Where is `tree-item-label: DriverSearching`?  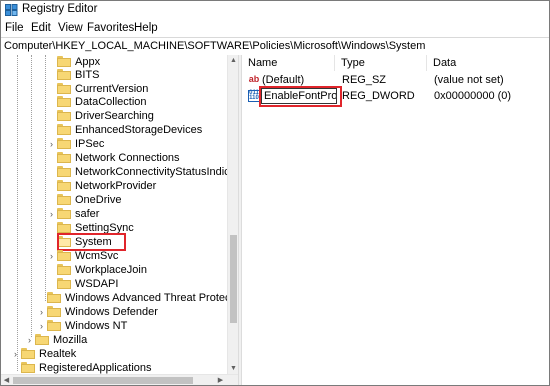
tree-item-label: DriverSearching is located at coordinates (114, 116).